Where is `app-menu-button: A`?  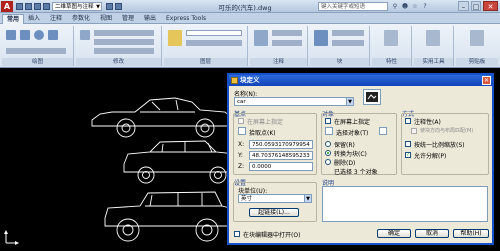 app-menu-button: A is located at coordinates (7, 6).